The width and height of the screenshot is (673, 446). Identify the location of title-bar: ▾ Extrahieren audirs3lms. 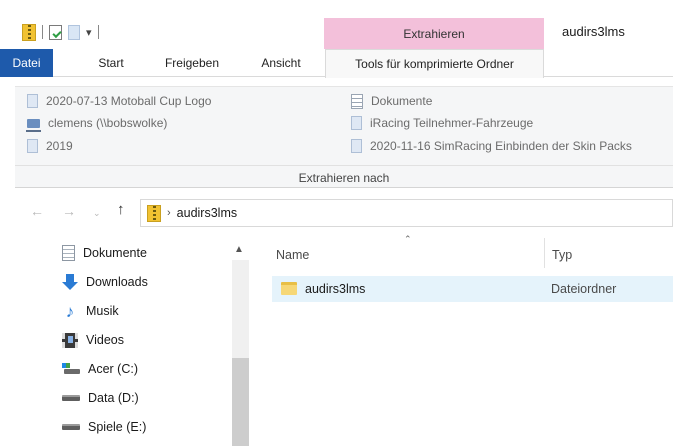
(336, 25).